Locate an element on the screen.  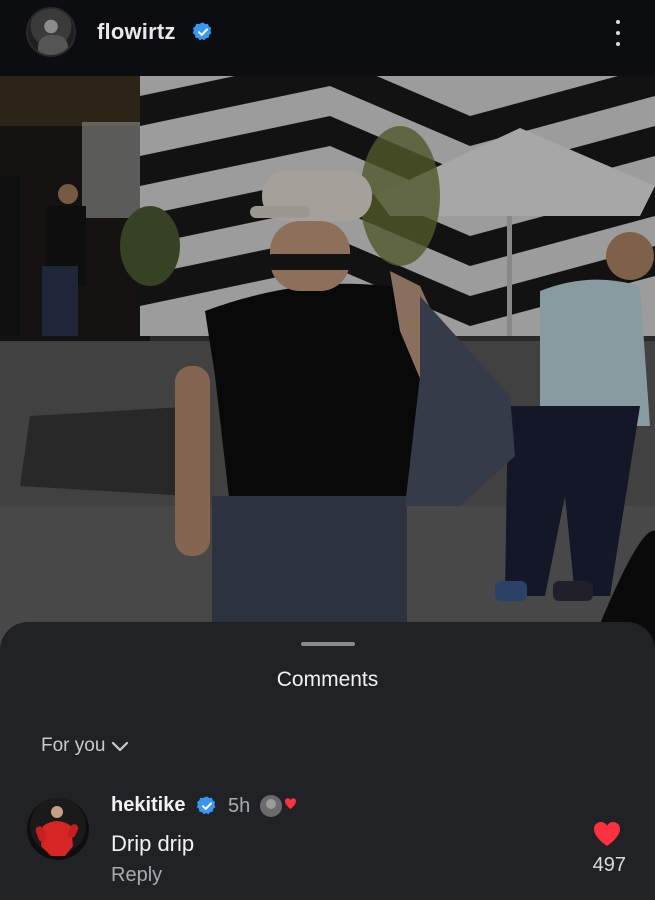
filter-label: For you is located at coordinates (73, 745).